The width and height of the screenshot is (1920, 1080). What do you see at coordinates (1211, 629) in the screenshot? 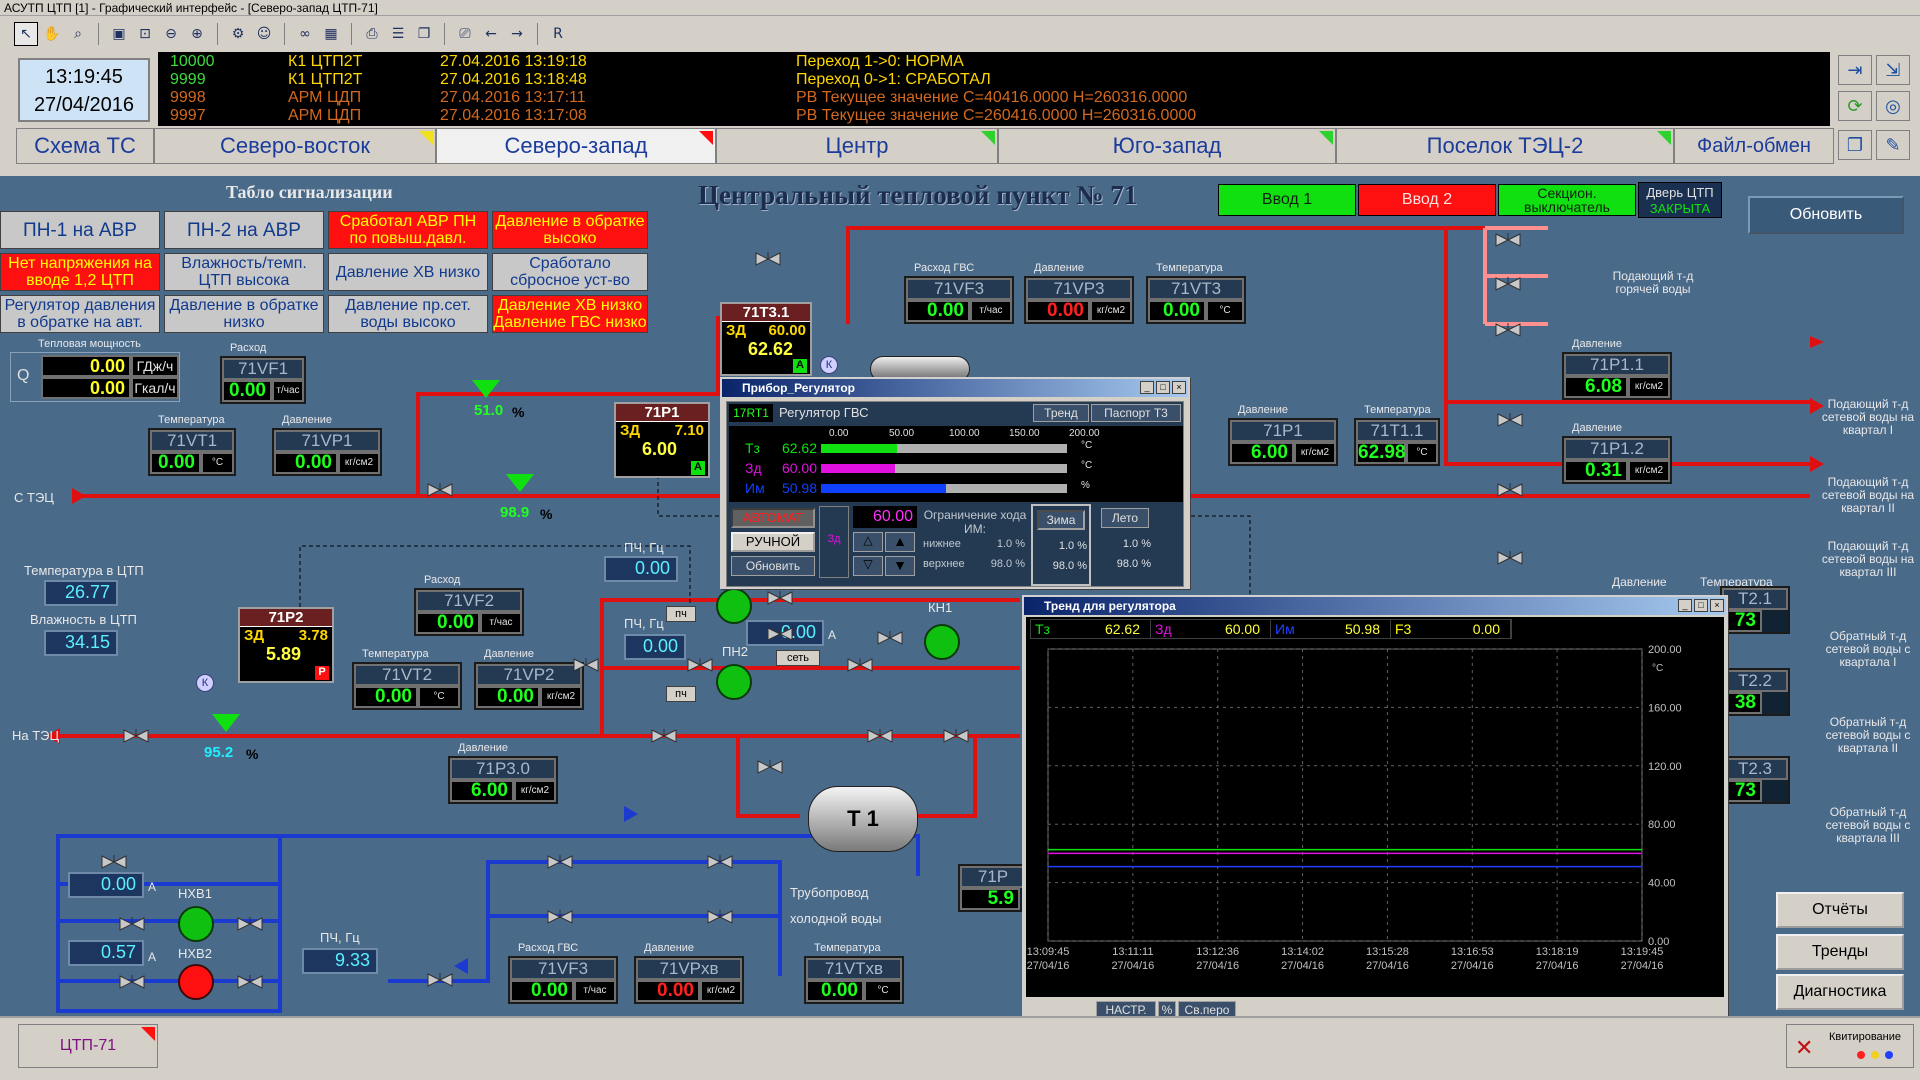
I see `legend-entry: Зд 60.00` at bounding box center [1211, 629].